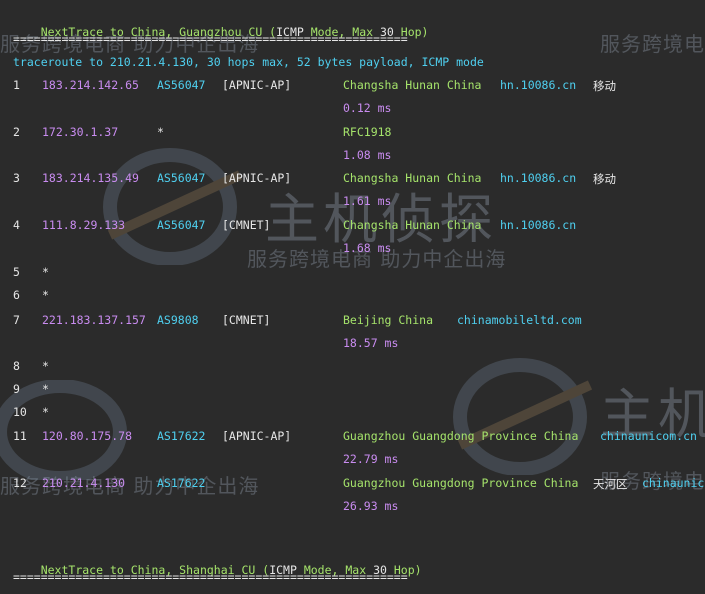 The image size is (705, 594). I want to click on hop-number: 10, so click(20, 412).